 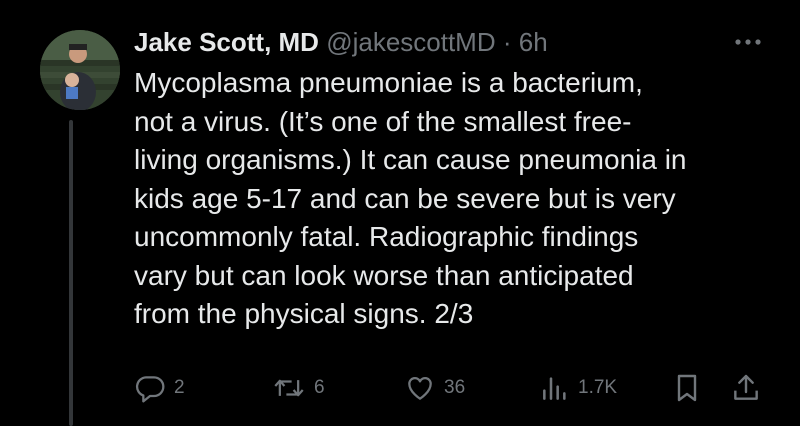 I want to click on like-button: 36, so click(x=434, y=388).